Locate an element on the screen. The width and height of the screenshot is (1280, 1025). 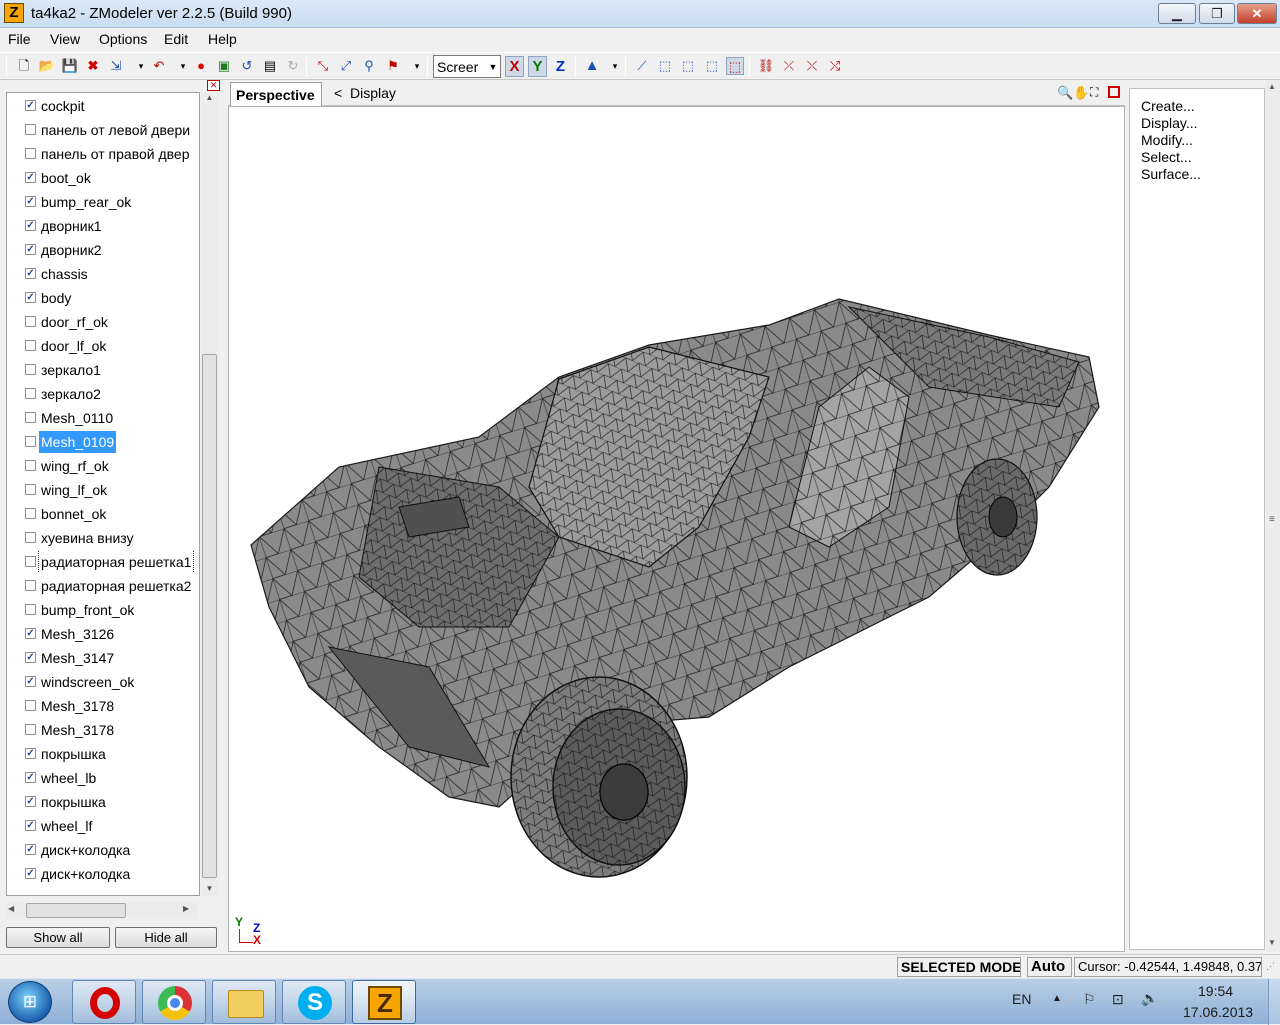
render-icon: ▣ is located at coordinates (224, 66).